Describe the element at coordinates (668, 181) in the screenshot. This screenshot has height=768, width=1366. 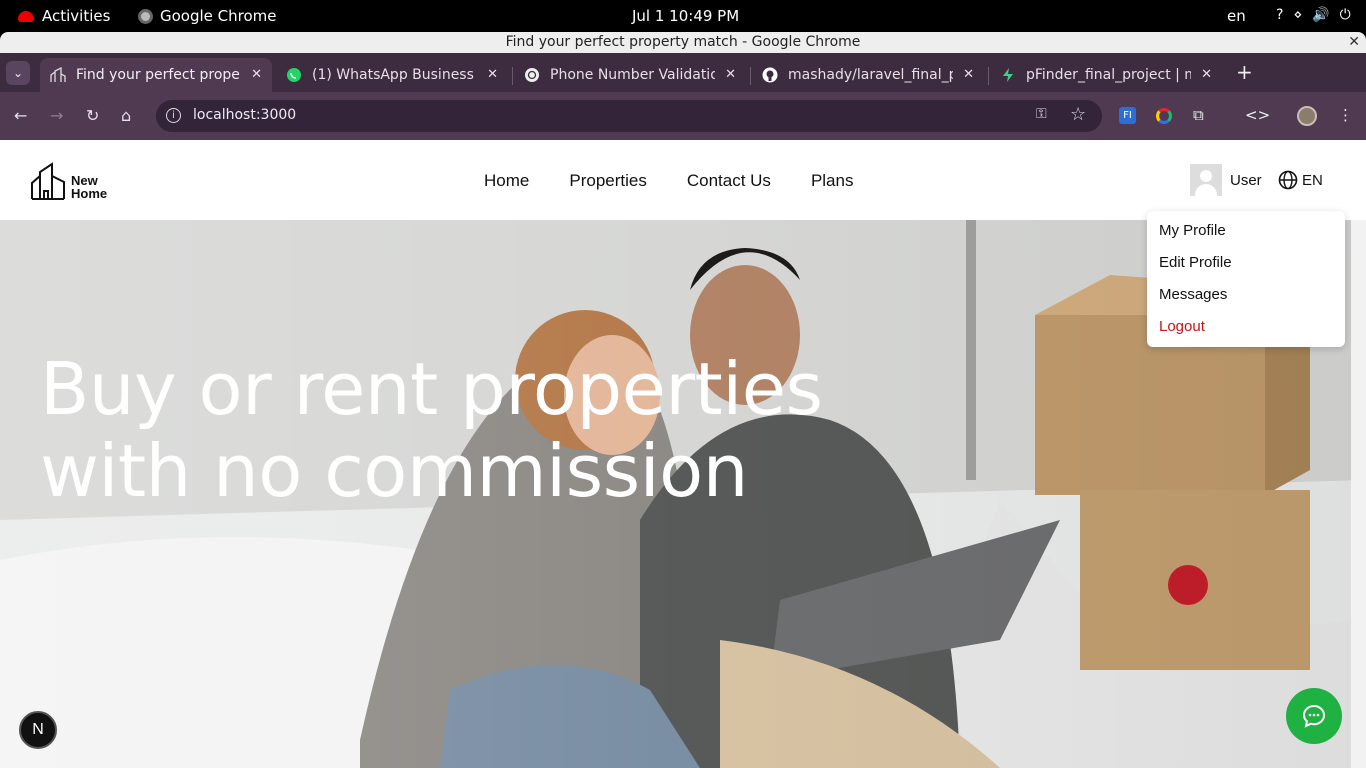
I see `main-nav: Home Properties Contact Us Plans` at that location.